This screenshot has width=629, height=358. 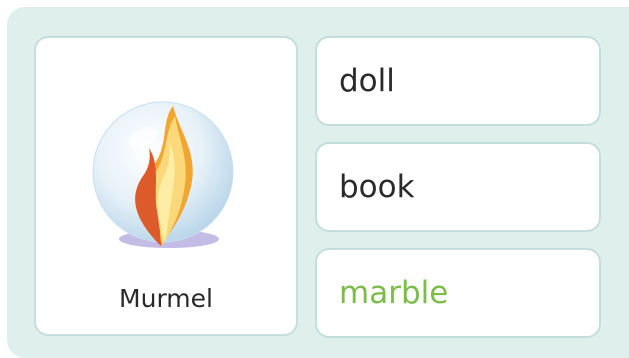 I want to click on answer-option-book: book, so click(x=458, y=187).